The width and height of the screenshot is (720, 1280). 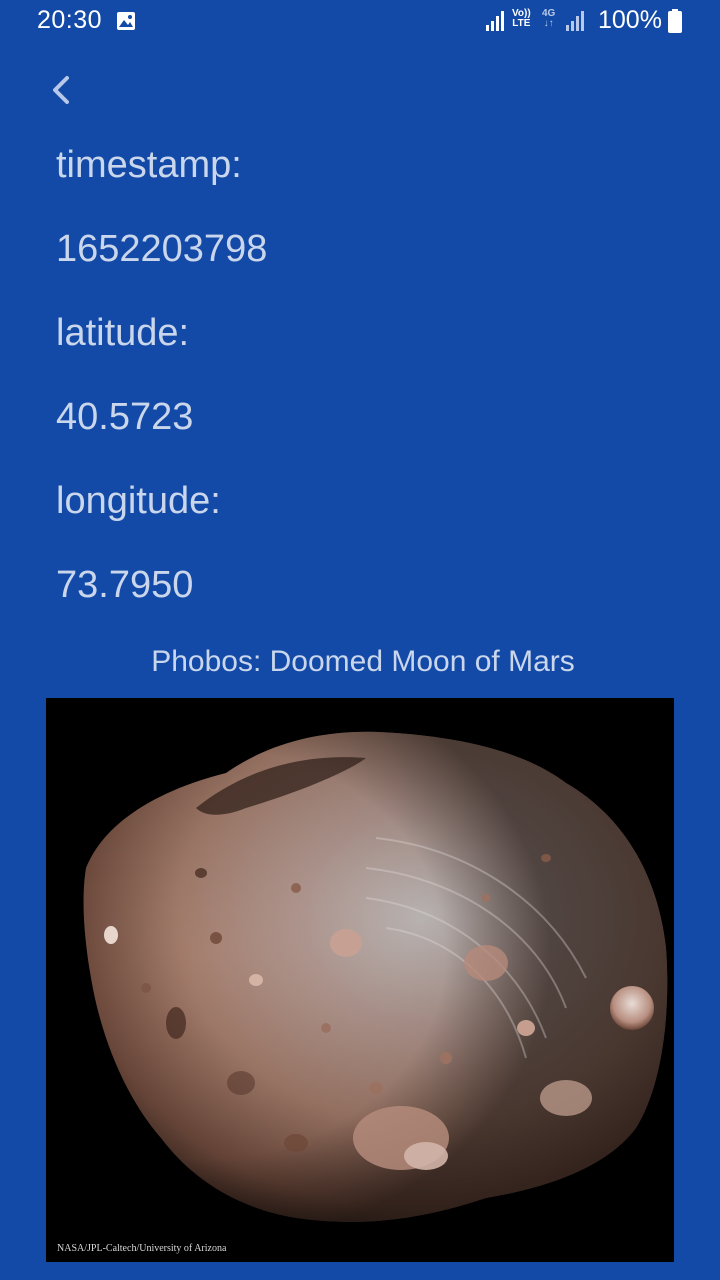 I want to click on battery-percent: 100%, so click(x=630, y=20).